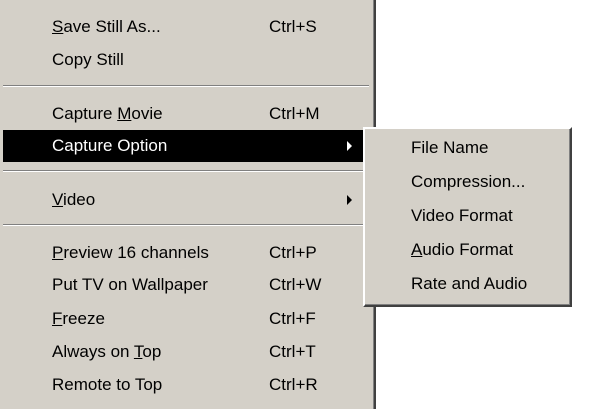  What do you see at coordinates (107, 351) in the screenshot?
I see `menu-item-label: Always on Top` at bounding box center [107, 351].